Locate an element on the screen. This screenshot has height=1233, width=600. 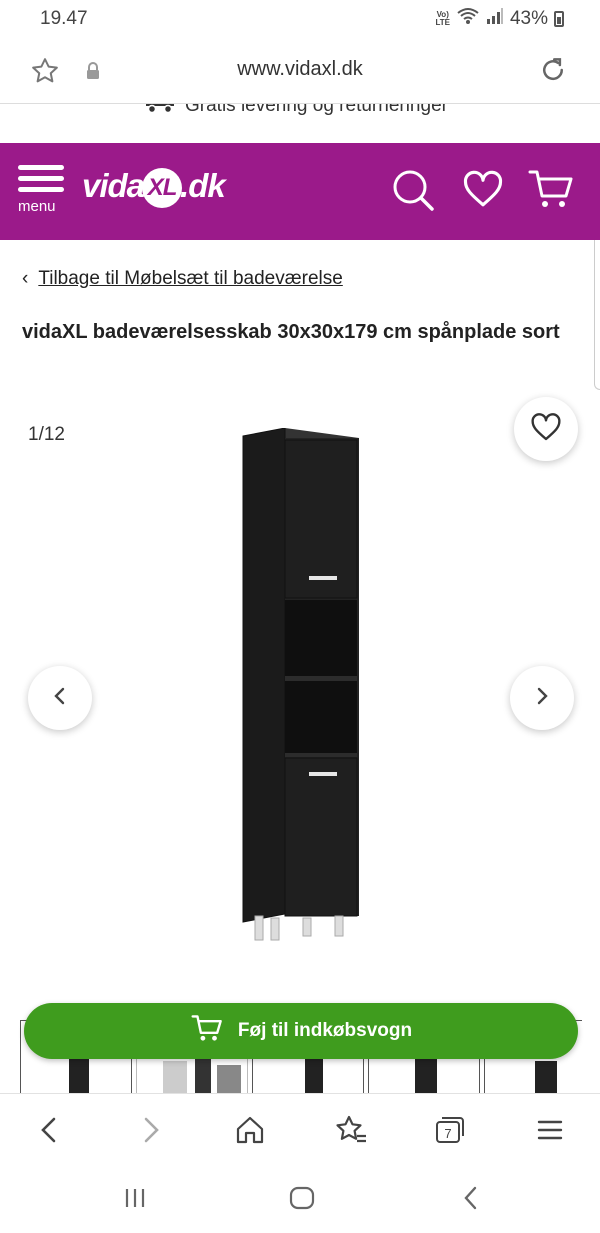
system-nav-bar is located at coordinates (300, 1199).